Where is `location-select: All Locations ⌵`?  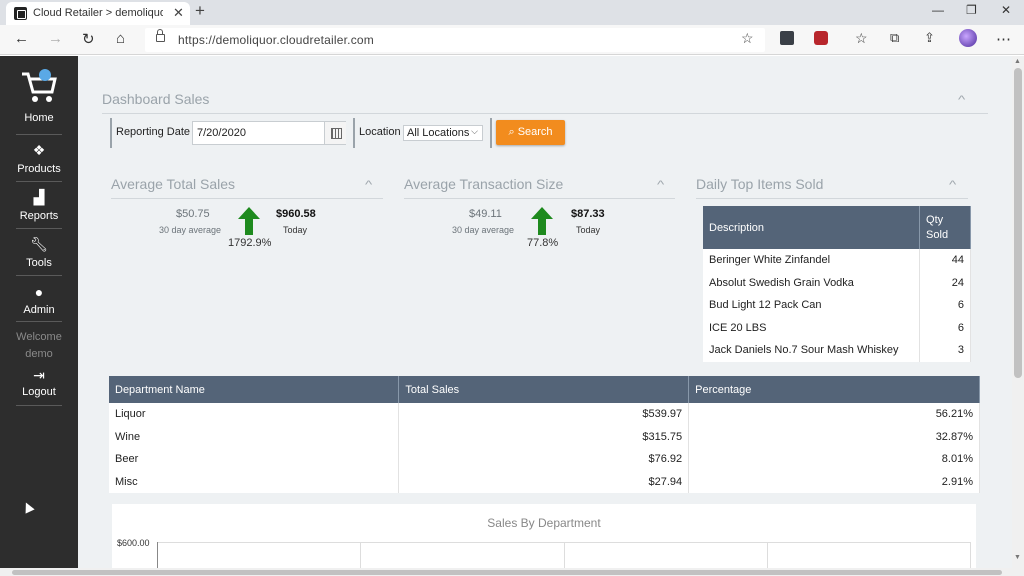 location-select: All Locations ⌵ is located at coordinates (443, 133).